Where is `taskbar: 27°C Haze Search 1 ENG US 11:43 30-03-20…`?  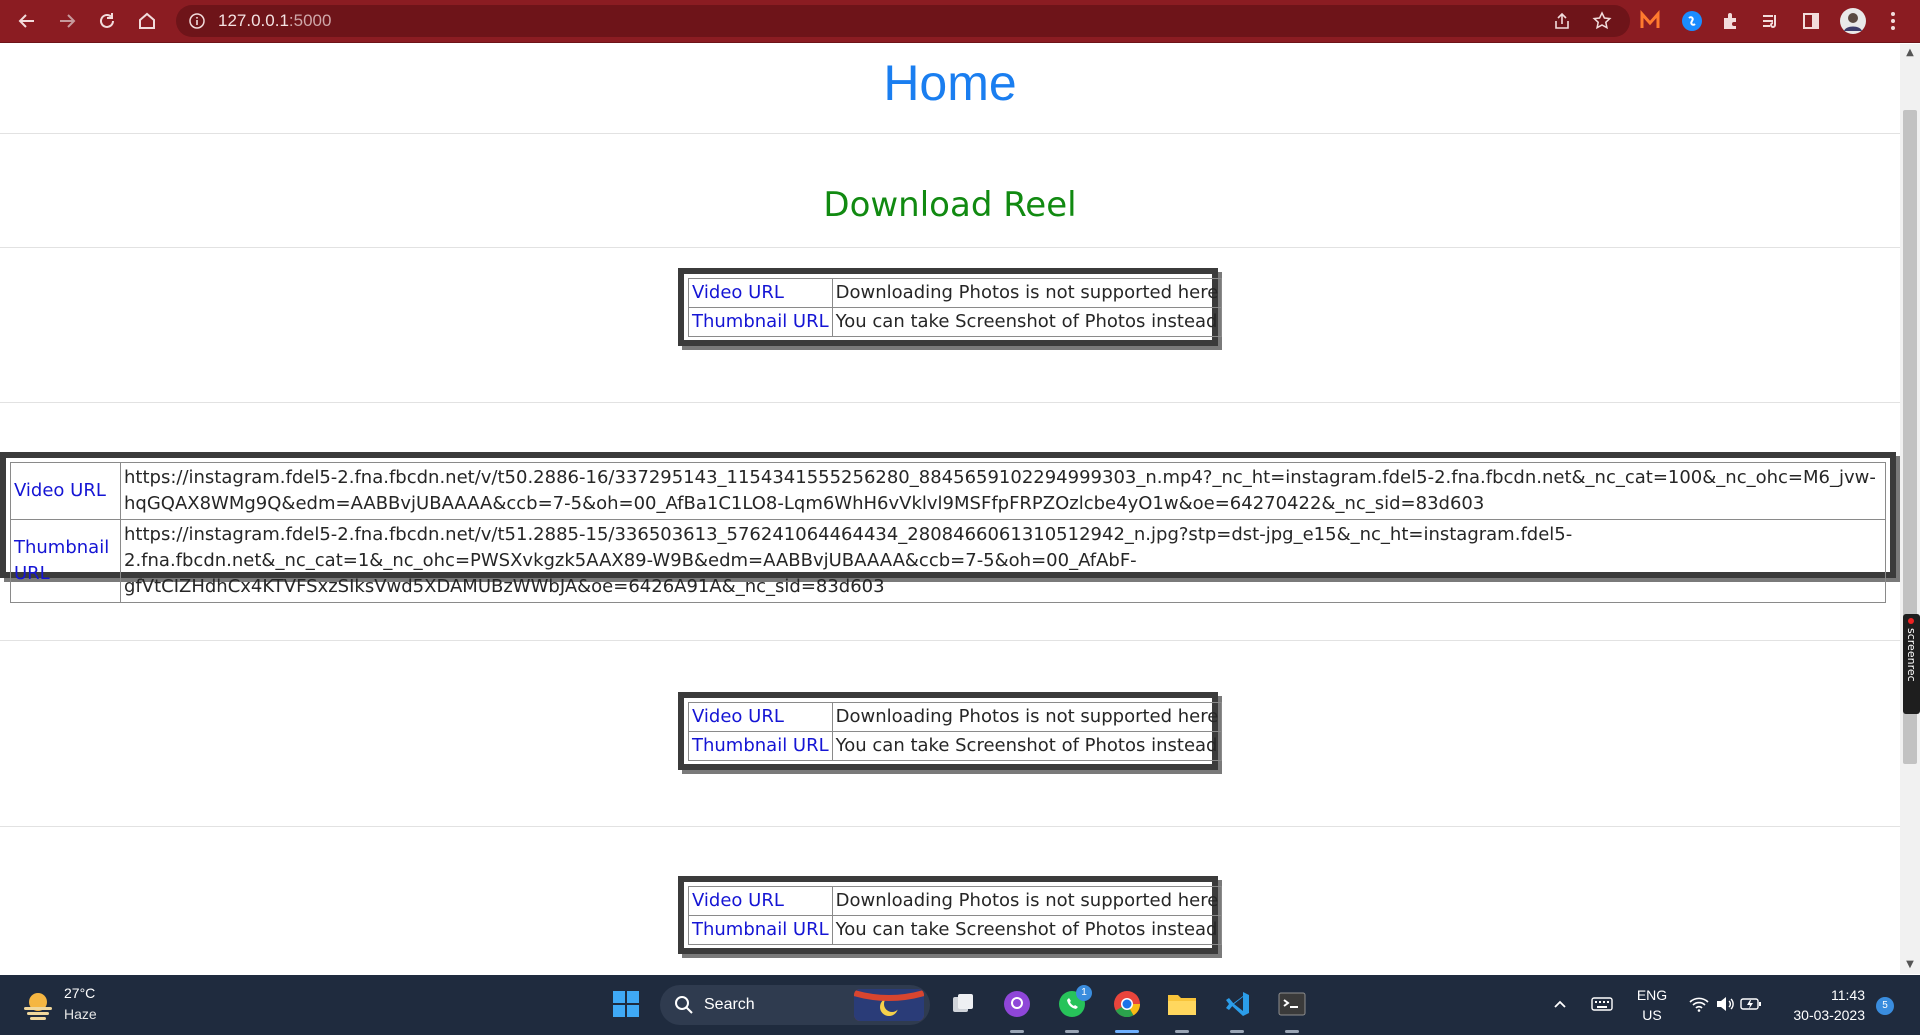
taskbar: 27°C Haze Search 1 ENG US 11:43 30-03-20… is located at coordinates (960, 1005).